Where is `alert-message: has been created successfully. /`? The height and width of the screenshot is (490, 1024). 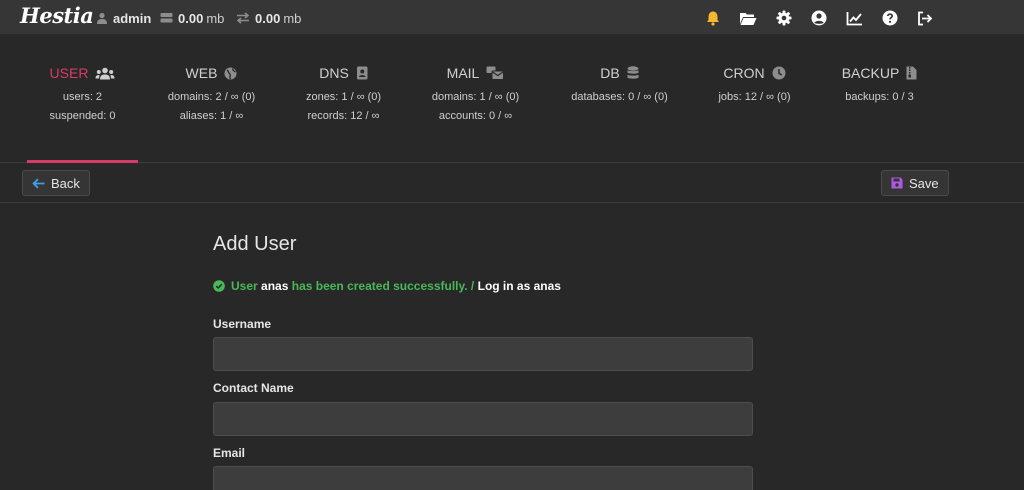
alert-message: has been created successfully. / is located at coordinates (383, 286).